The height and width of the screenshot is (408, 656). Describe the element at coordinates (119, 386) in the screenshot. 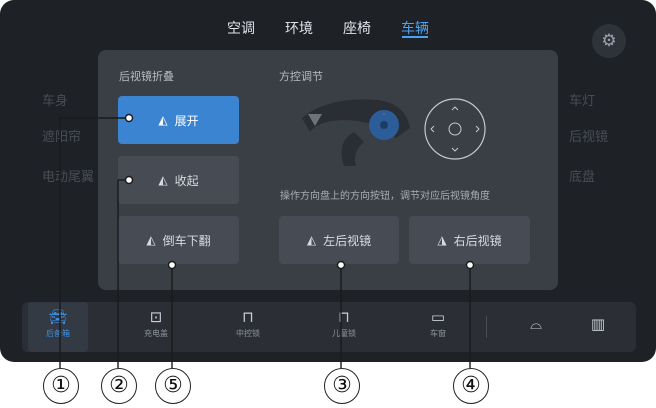

I see `callout-2: ②` at that location.